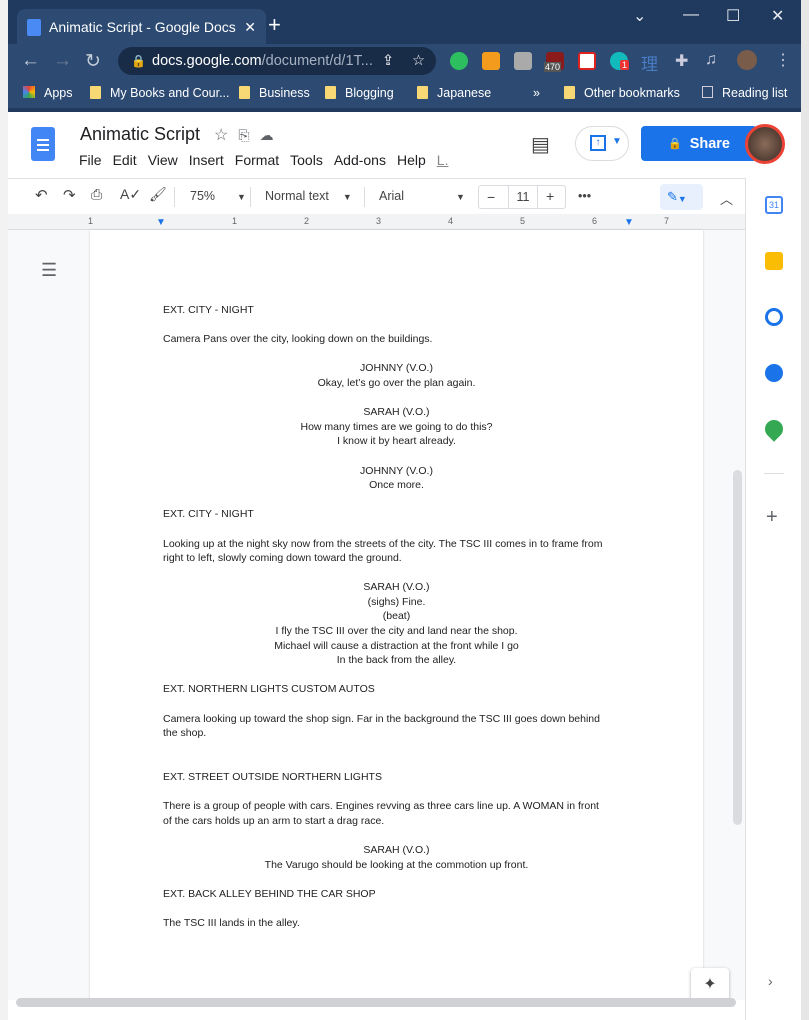  What do you see at coordinates (90, 160) in the screenshot?
I see `menu-file: File` at bounding box center [90, 160].